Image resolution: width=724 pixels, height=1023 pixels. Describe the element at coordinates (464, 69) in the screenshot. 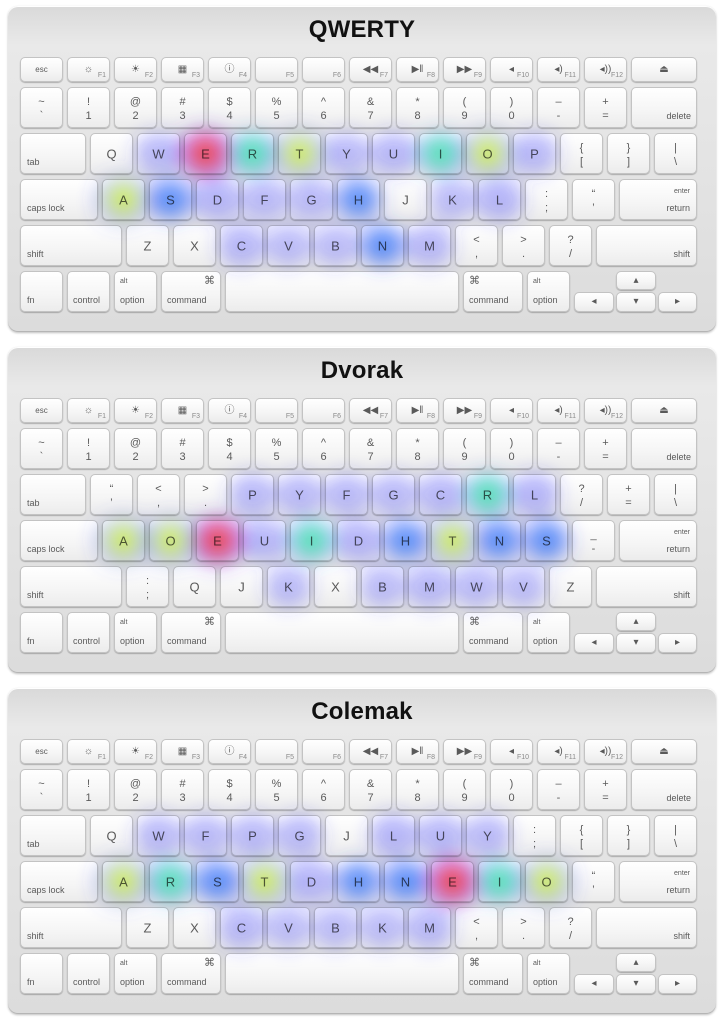

I see `fn-key-f9: ▶▶ F9` at that location.